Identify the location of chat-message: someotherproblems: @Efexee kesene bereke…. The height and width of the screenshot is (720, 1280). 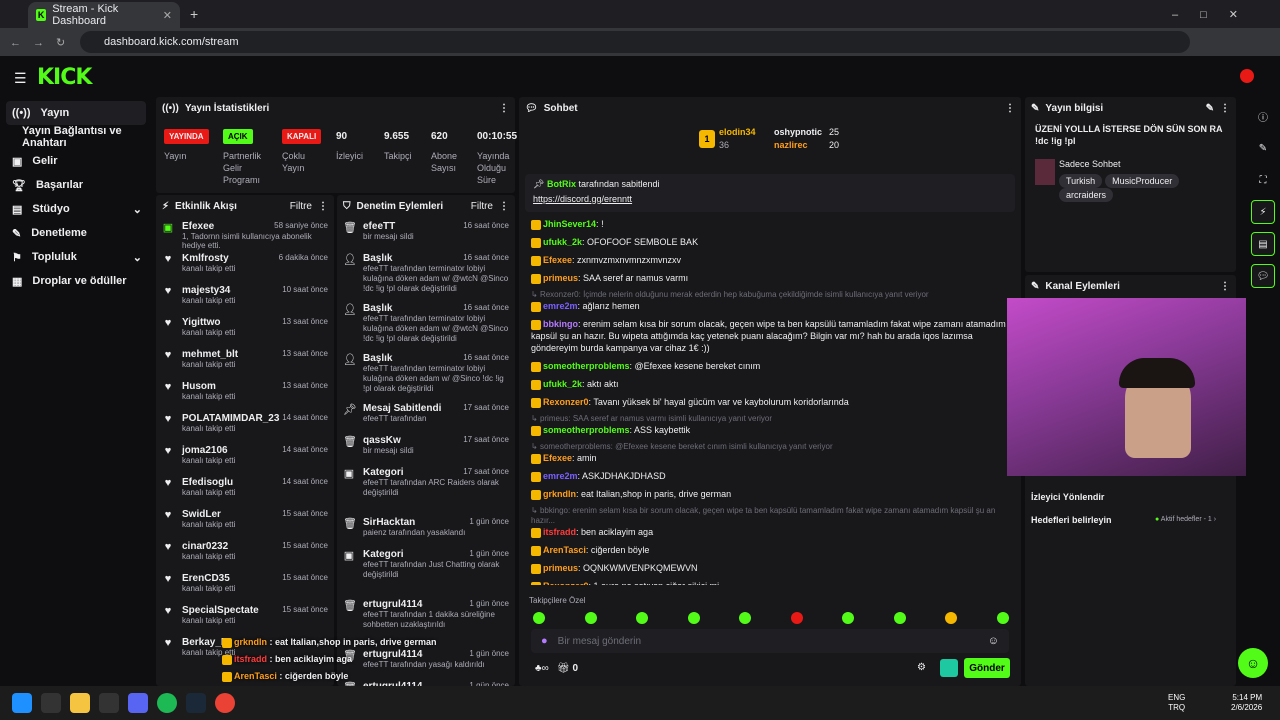
(771, 366).